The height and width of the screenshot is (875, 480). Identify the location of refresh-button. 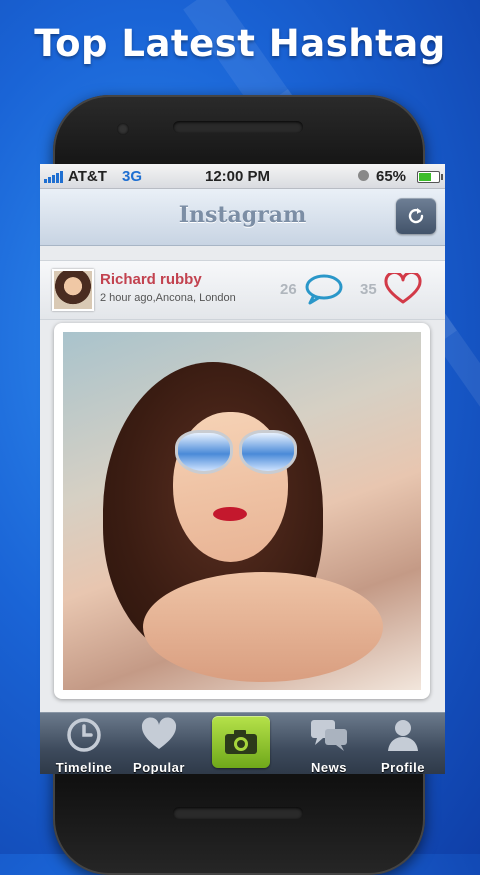
(416, 216).